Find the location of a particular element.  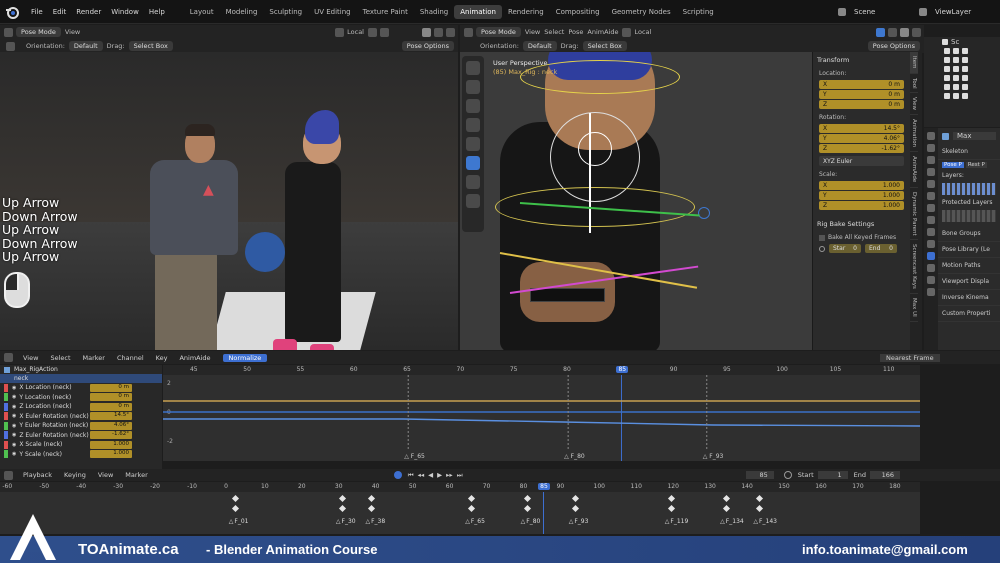

tab-screencast-keys: Screencast Keys is located at coordinates (914, 267).